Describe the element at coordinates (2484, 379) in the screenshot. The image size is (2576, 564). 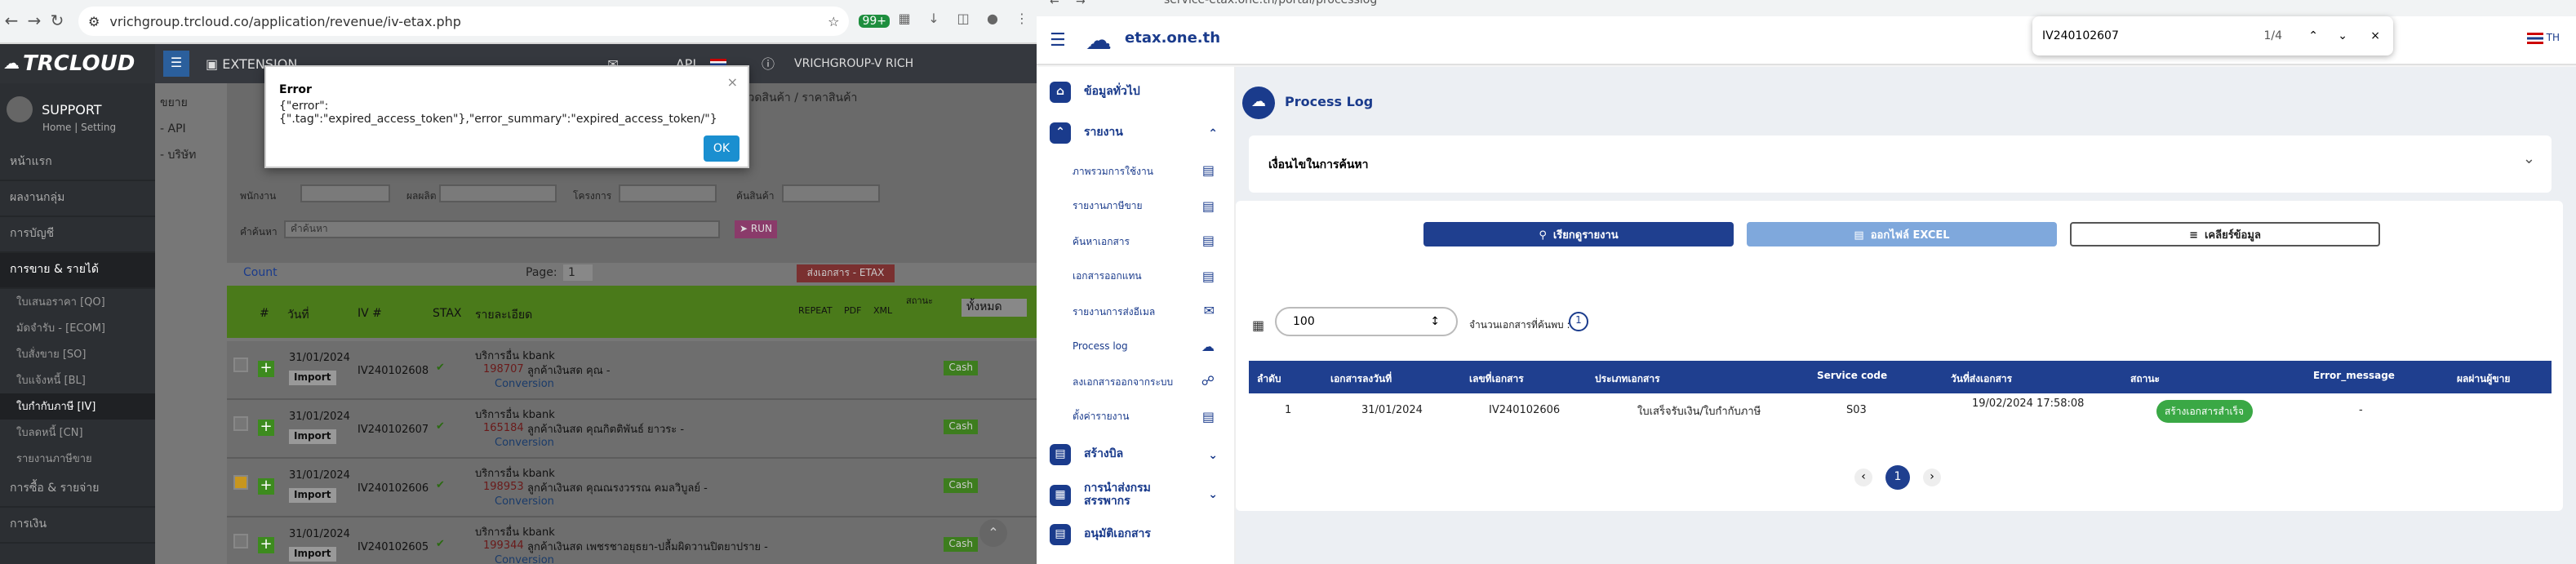
I see `col-header: ผลผ่านผู้ขาย` at that location.